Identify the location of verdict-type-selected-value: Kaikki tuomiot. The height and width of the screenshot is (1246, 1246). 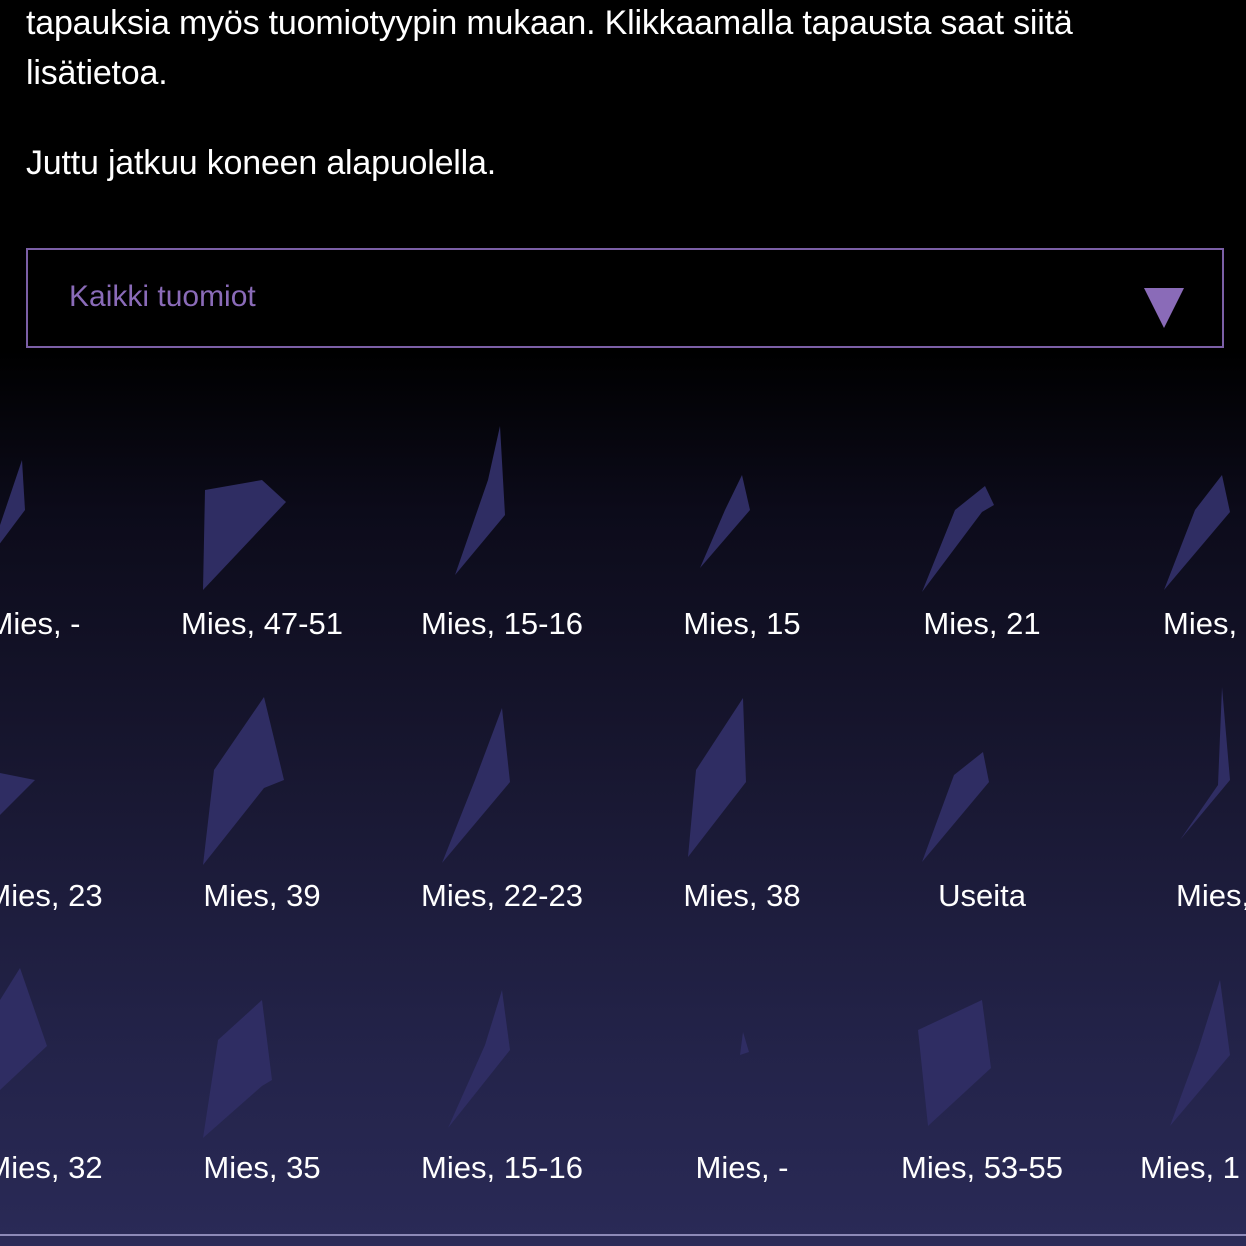
(162, 296).